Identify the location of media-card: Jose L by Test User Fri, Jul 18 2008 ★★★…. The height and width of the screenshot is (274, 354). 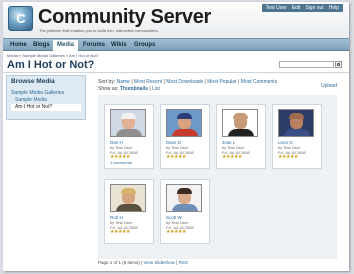
(241, 136).